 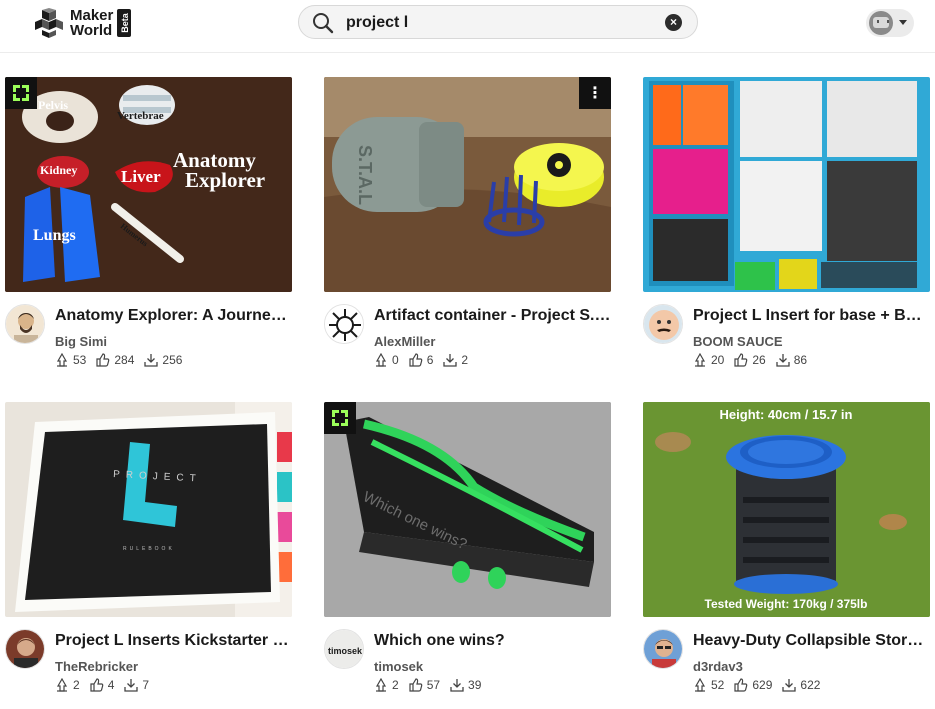 I want to click on download-count: 2, so click(x=455, y=360).